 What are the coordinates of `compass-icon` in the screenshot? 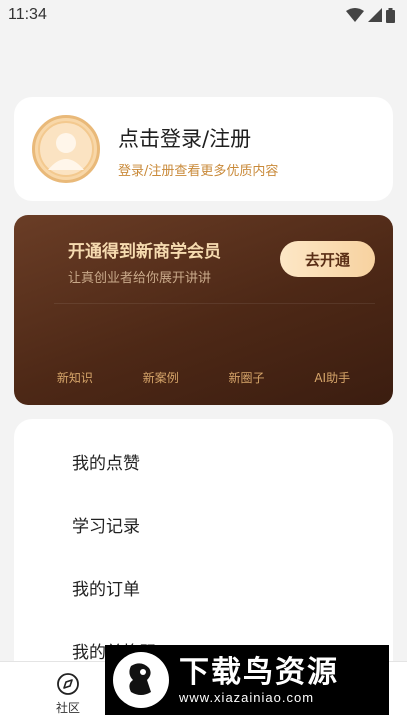 It's located at (68, 684).